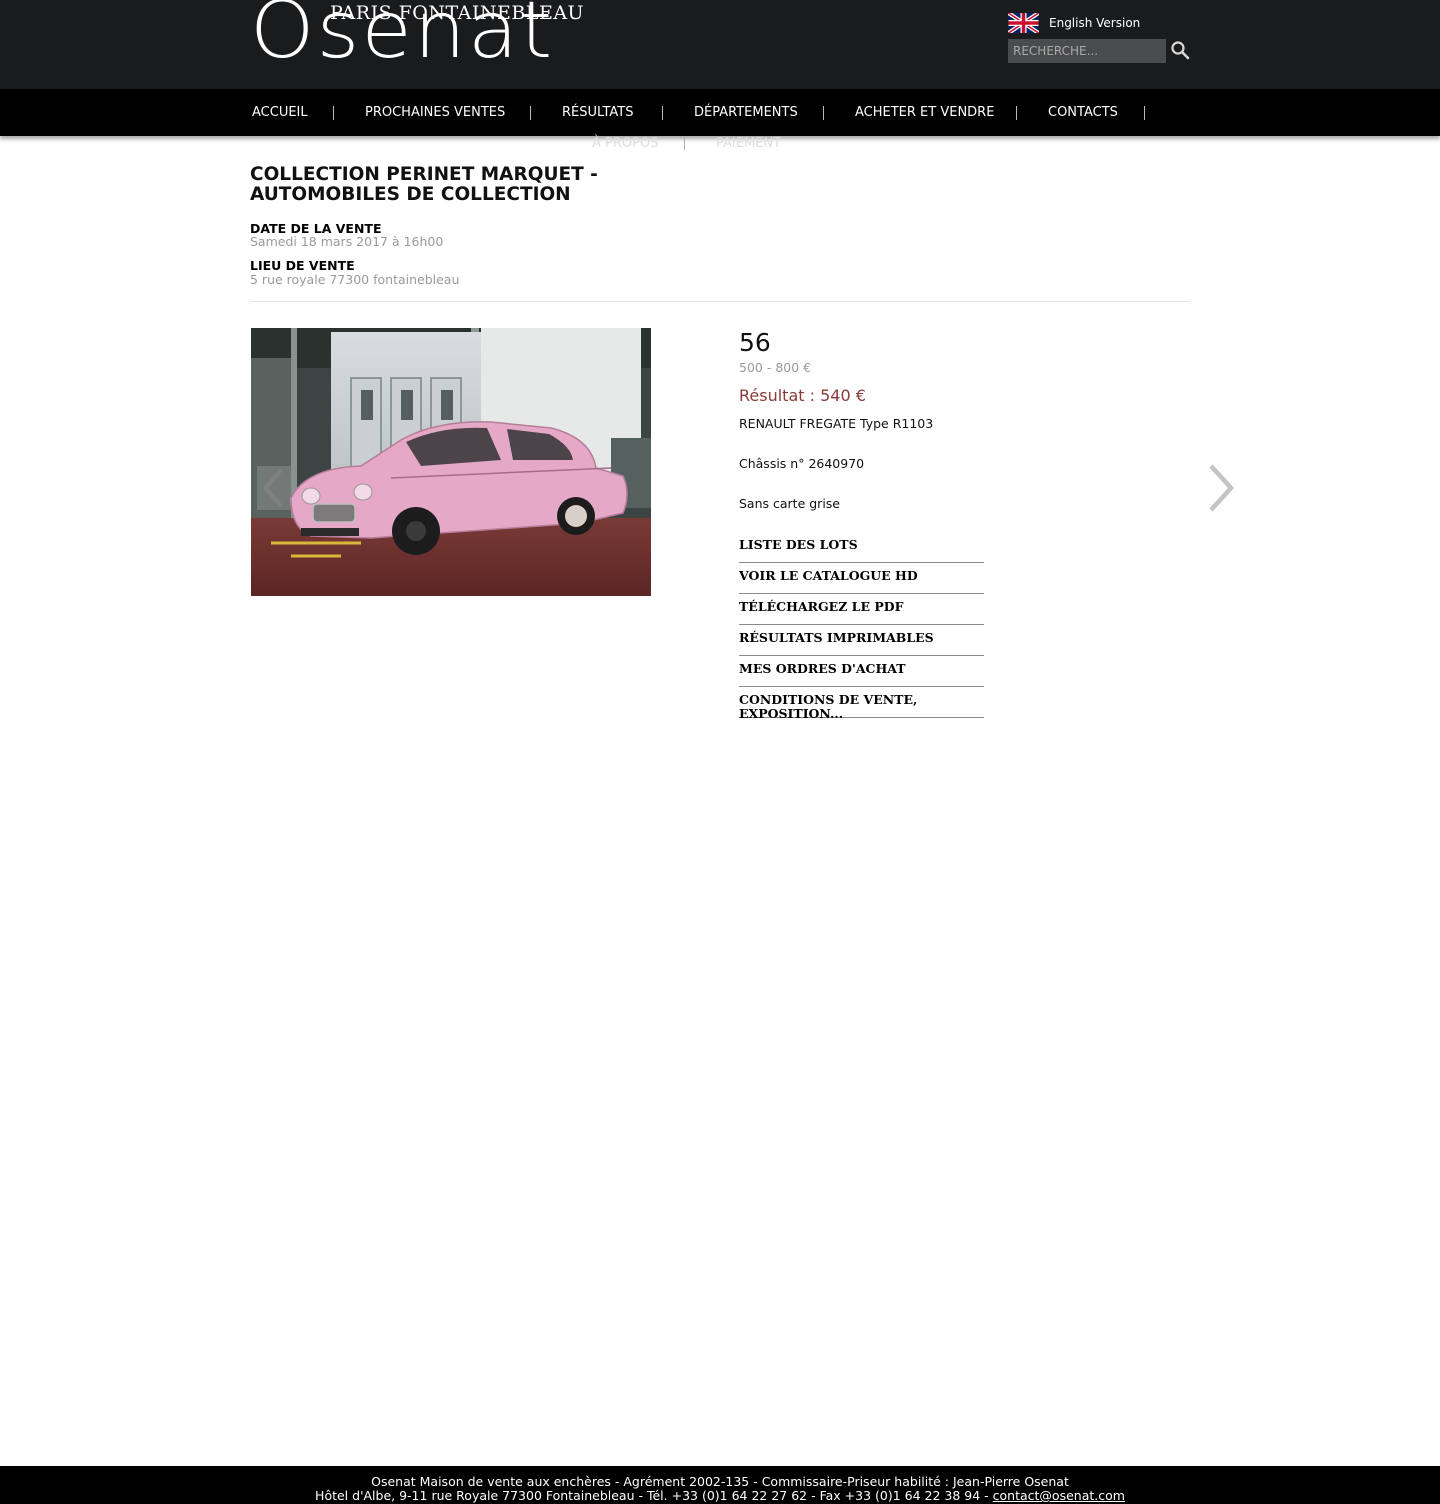  Describe the element at coordinates (597, 112) in the screenshot. I see `nav-item-resultats: RÉSULTATS` at that location.